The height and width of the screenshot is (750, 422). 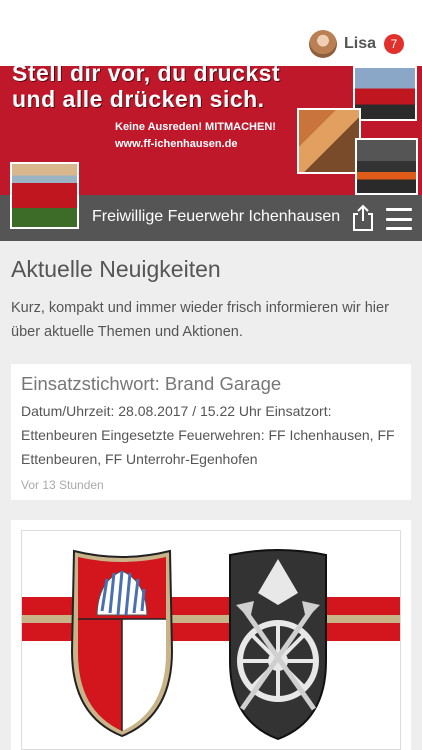 What do you see at coordinates (363, 218) in the screenshot?
I see `share-icon` at bounding box center [363, 218].